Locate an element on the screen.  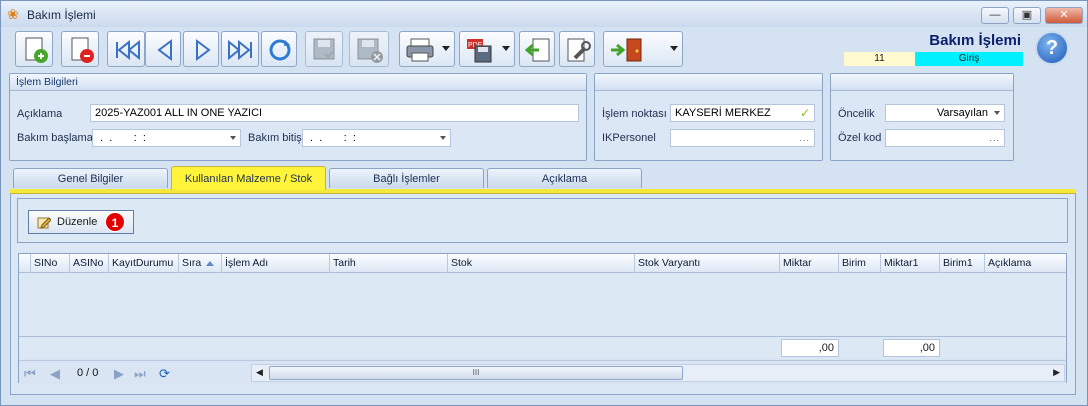
record-status: Giriş is located at coordinates (969, 59).